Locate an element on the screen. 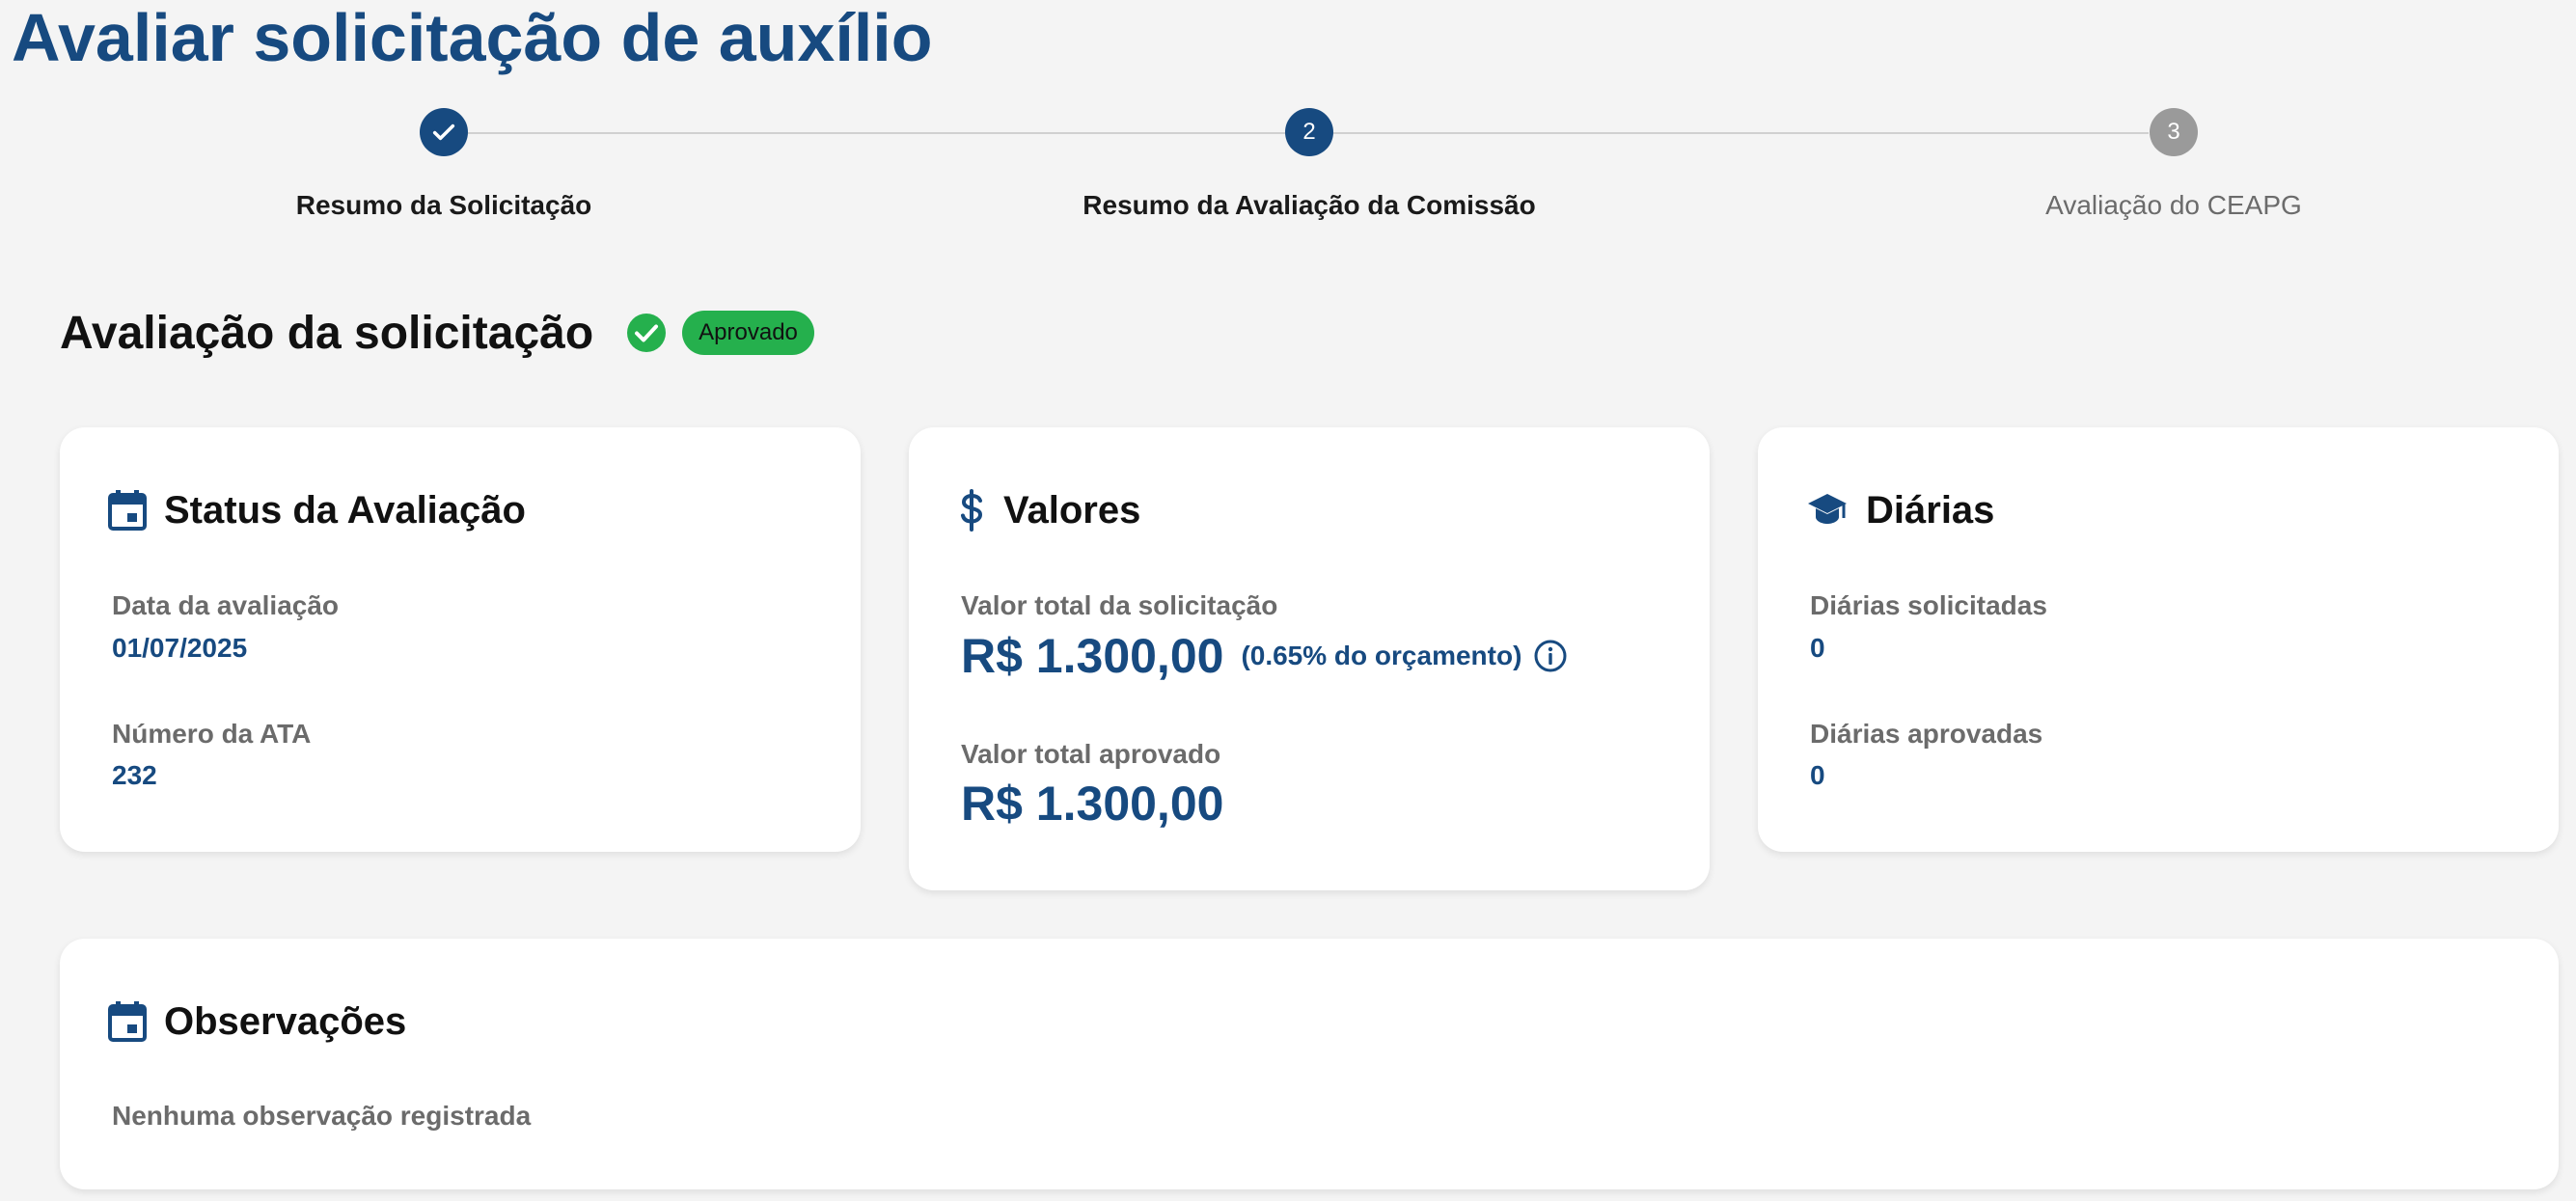  card-header: Status da Avaliação is located at coordinates (317, 510).